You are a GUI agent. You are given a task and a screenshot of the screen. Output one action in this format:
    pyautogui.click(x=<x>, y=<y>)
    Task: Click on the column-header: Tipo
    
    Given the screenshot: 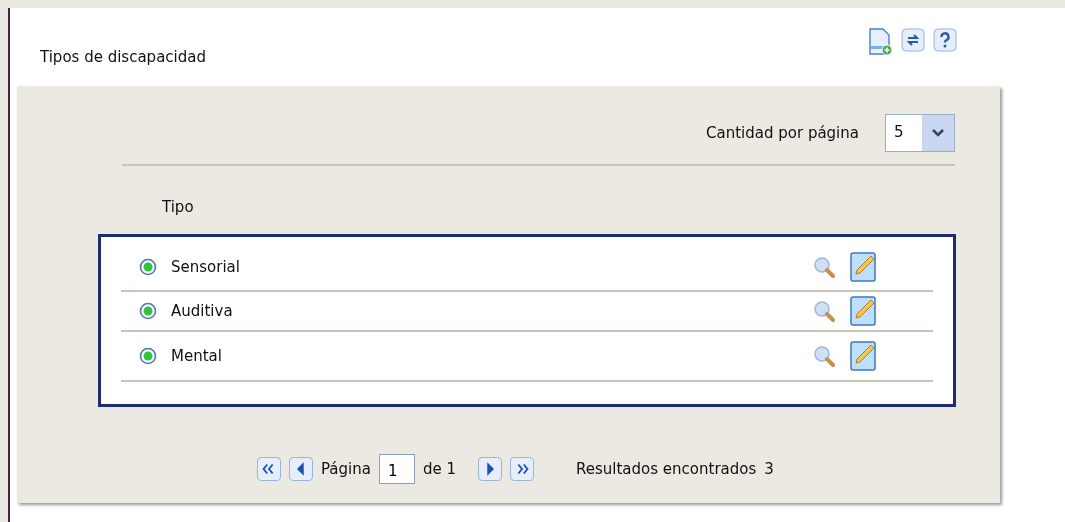 What is the action you would take?
    pyautogui.click(x=178, y=207)
    